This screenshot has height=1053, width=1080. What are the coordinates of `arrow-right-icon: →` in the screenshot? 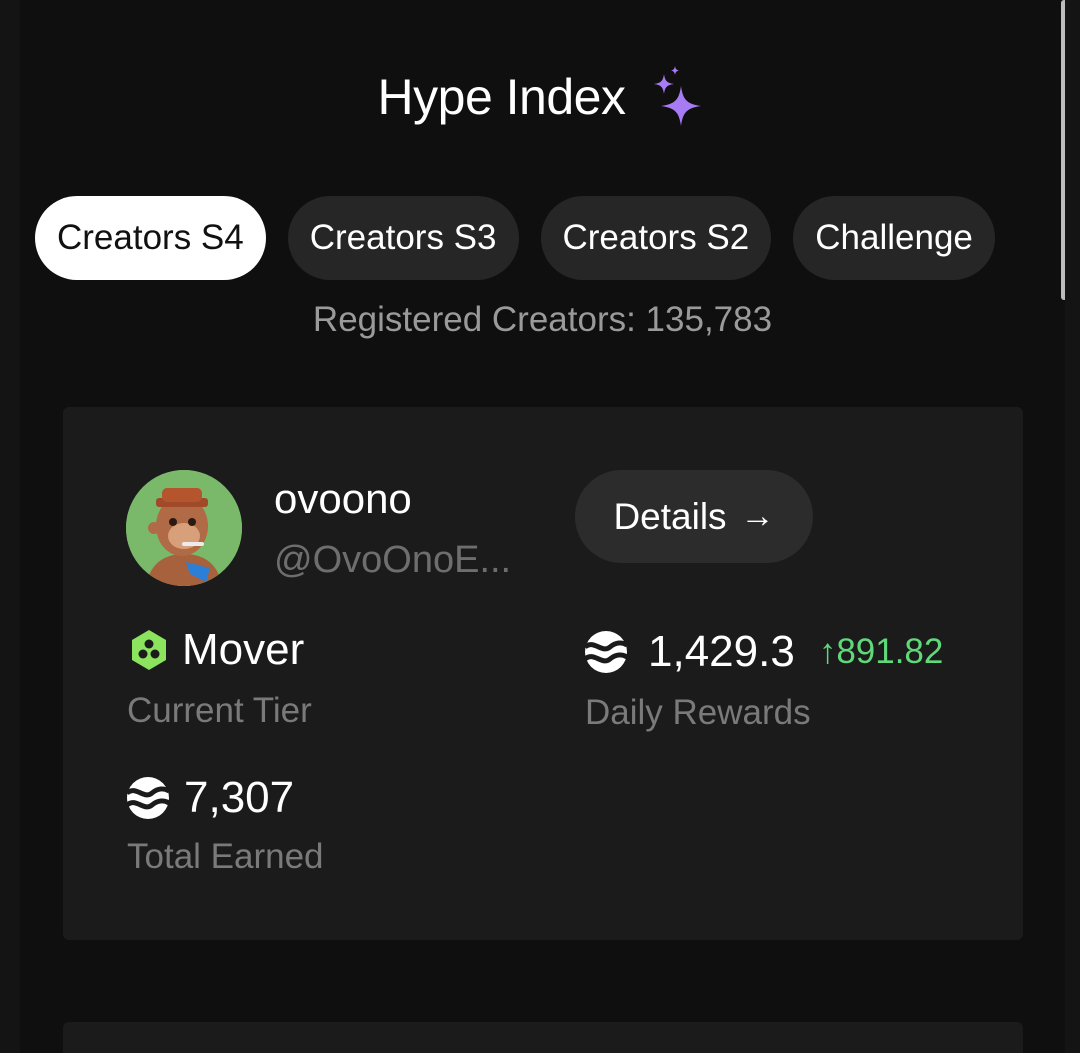 It's located at (757, 516).